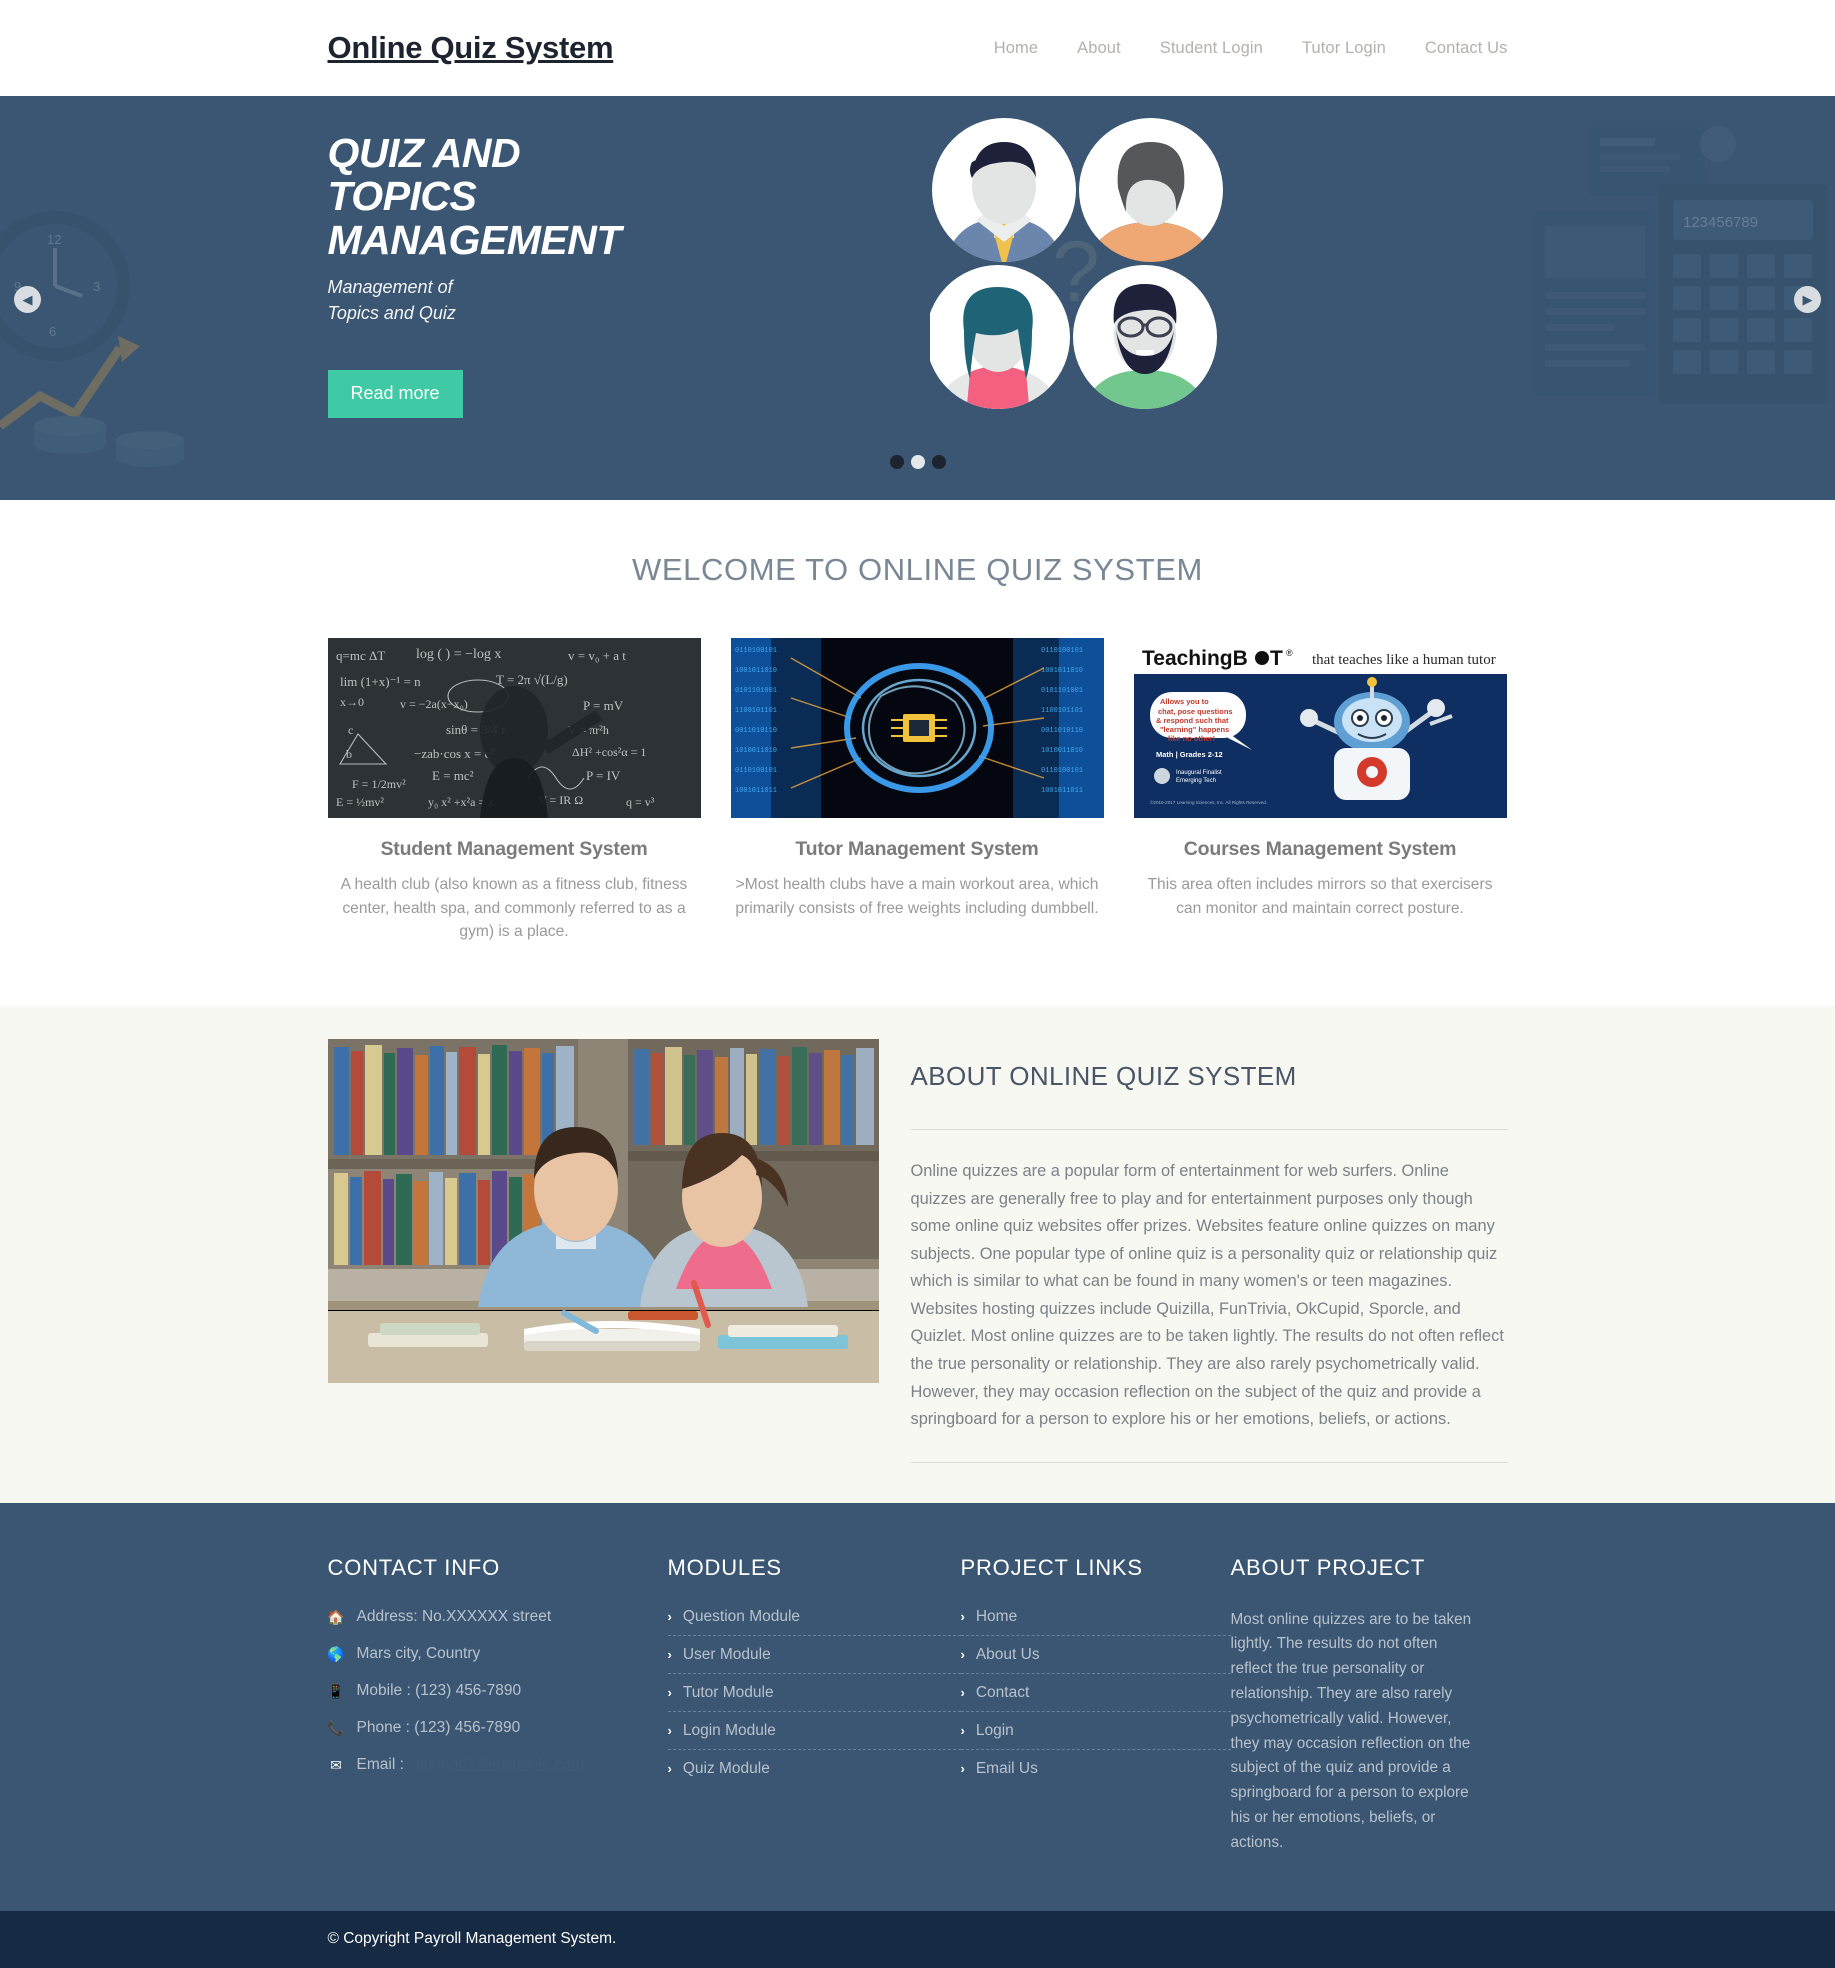 The height and width of the screenshot is (1968, 1835). Describe the element at coordinates (454, 1616) in the screenshot. I see `contact-address-text: Address: No.XXXXXX street` at that location.